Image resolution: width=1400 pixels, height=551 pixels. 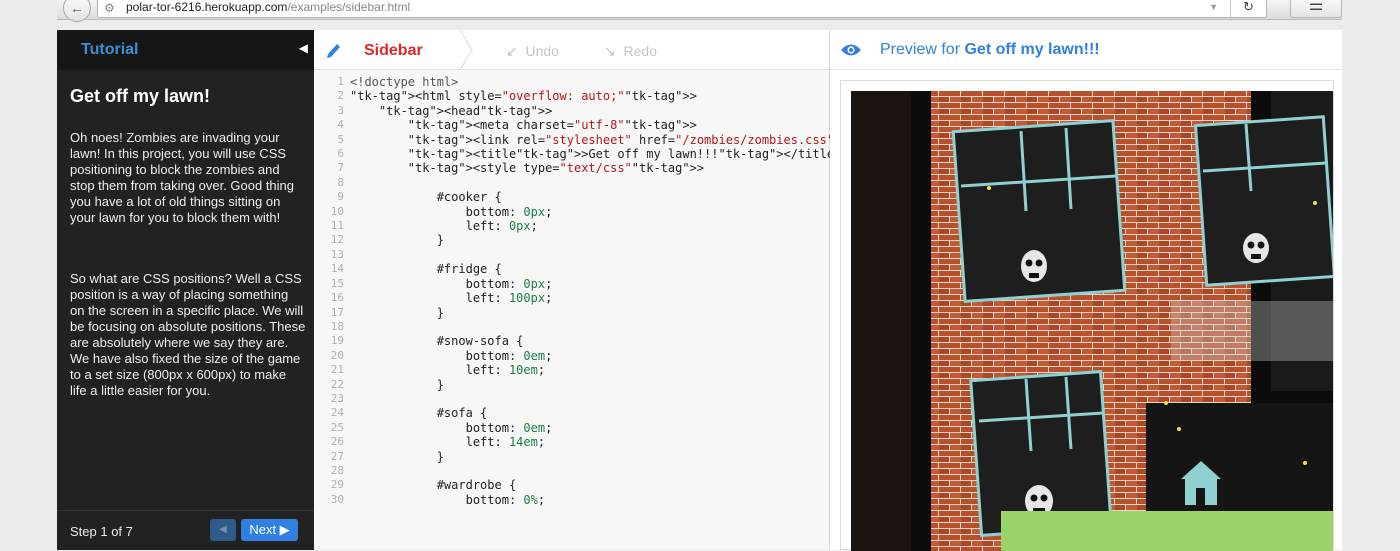 I want to click on url-dropdown-icon: ▼, so click(x=1213, y=9).